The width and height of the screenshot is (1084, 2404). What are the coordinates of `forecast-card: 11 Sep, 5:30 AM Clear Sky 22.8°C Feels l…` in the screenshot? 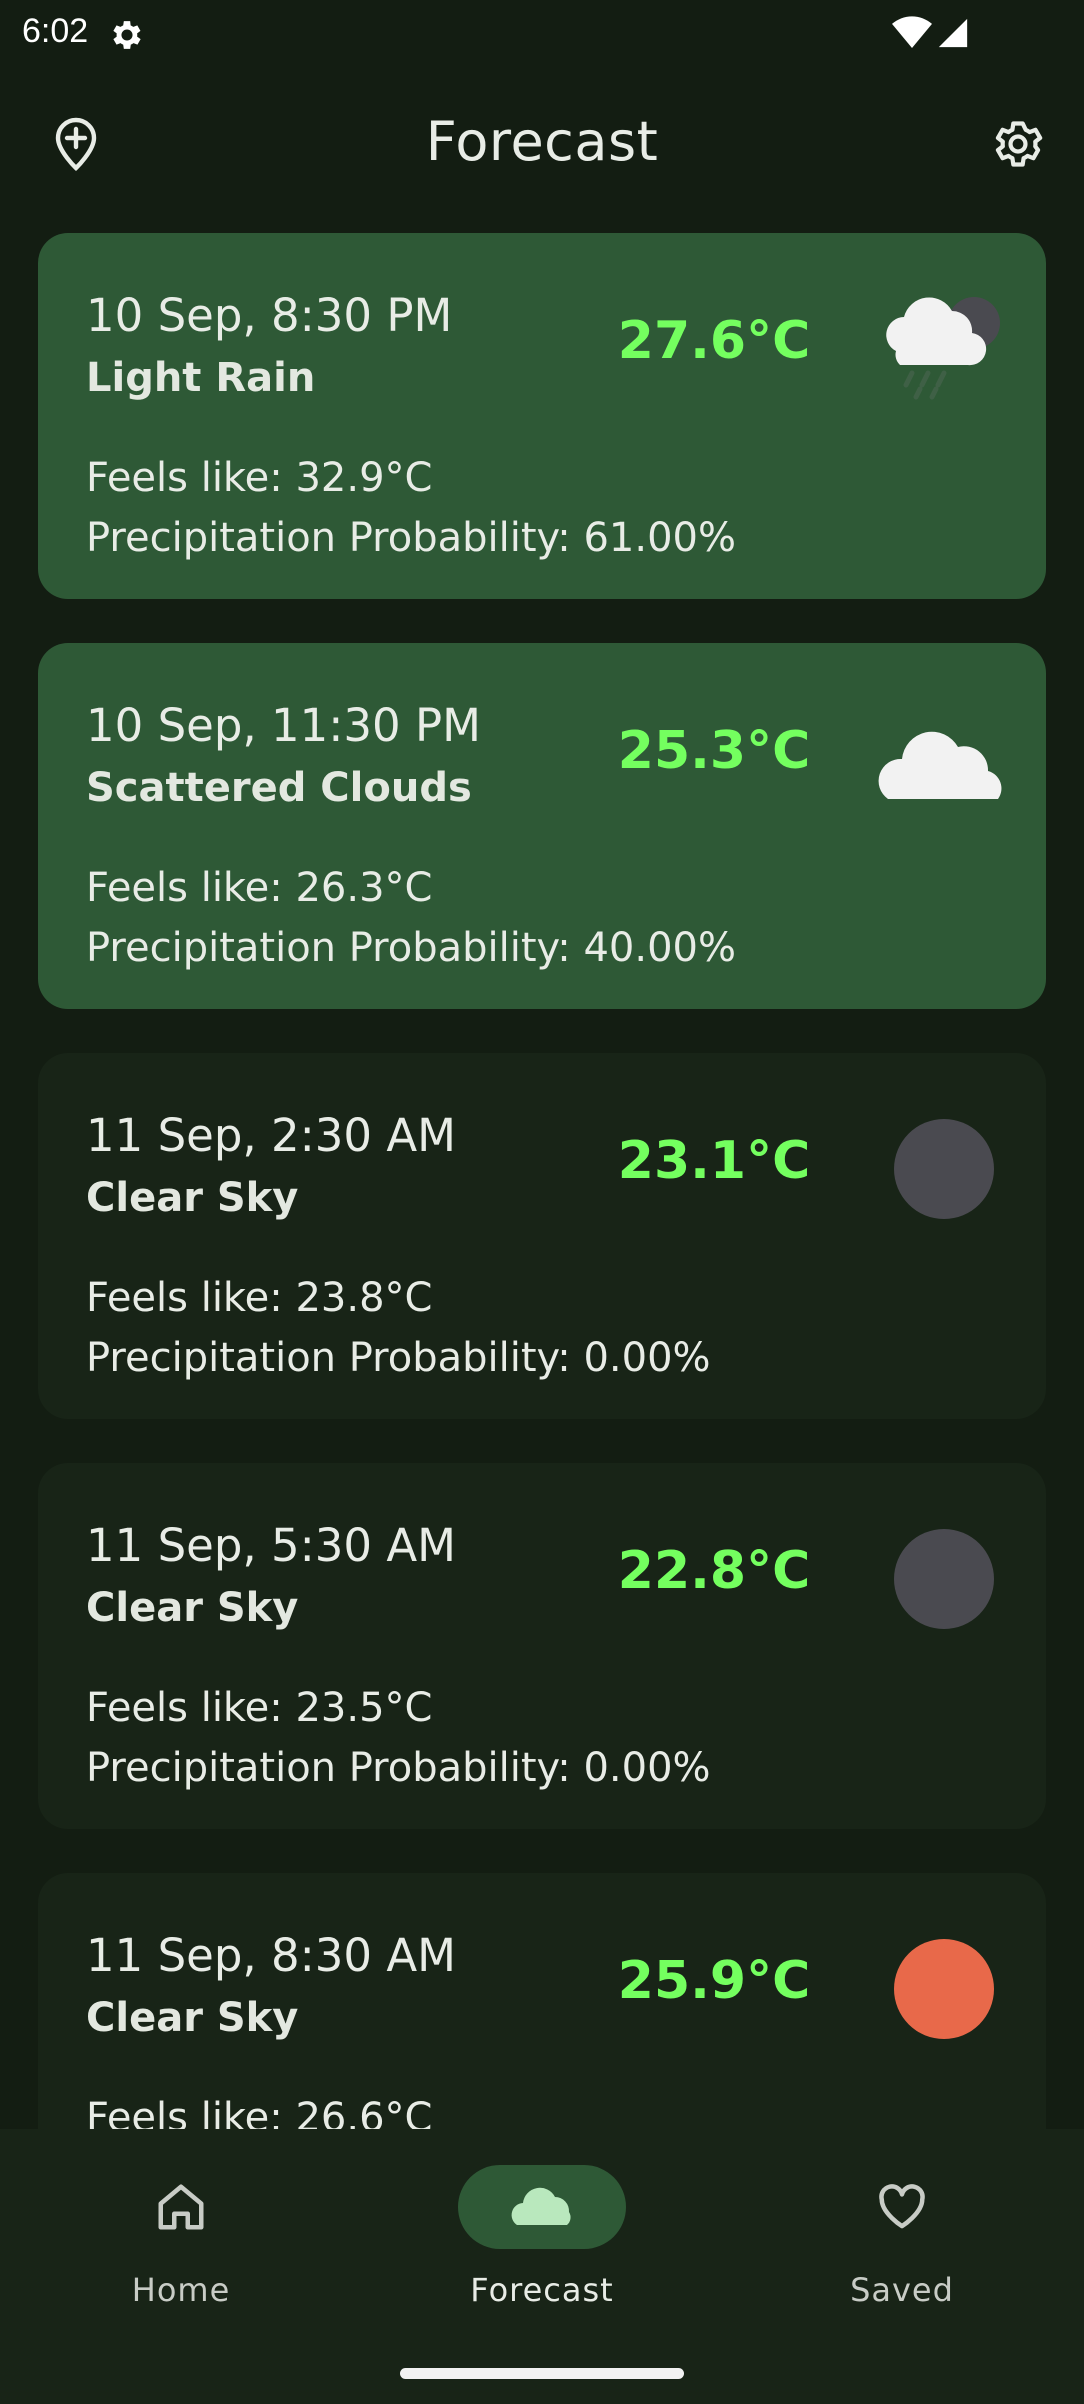 It's located at (542, 1646).